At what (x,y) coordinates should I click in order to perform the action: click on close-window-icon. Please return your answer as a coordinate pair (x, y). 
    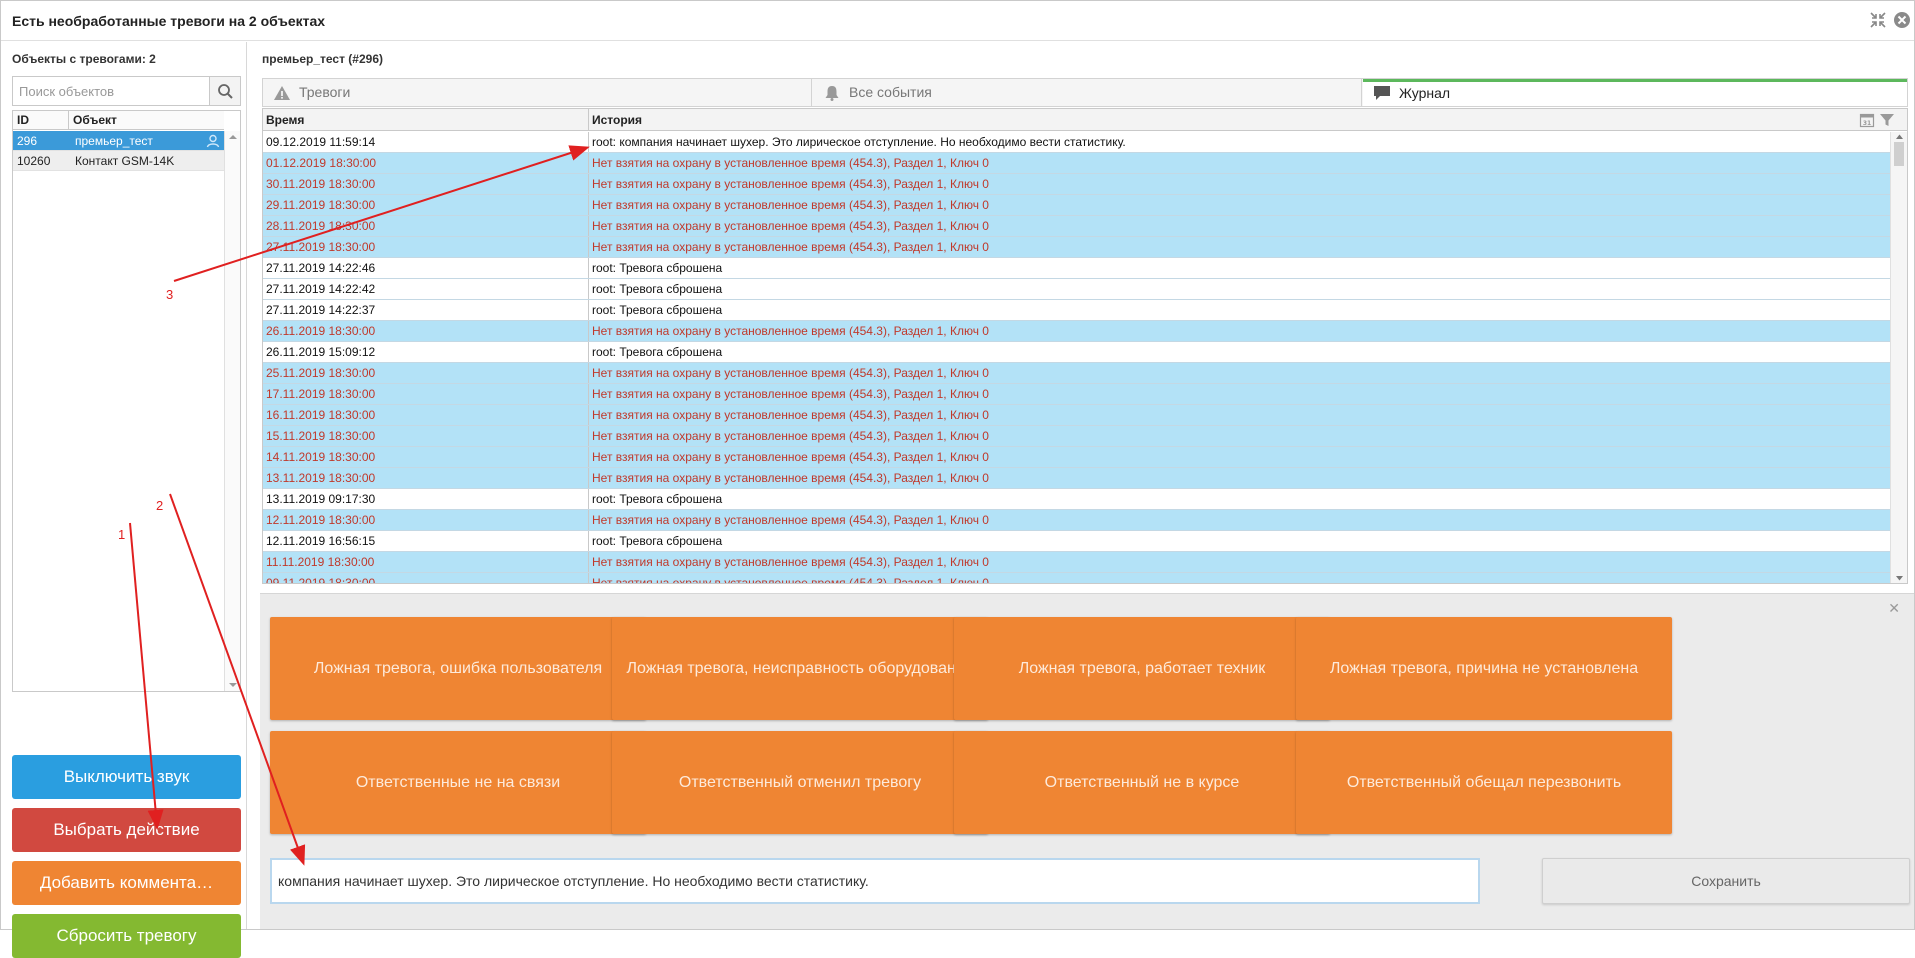
    Looking at the image, I should click on (1902, 20).